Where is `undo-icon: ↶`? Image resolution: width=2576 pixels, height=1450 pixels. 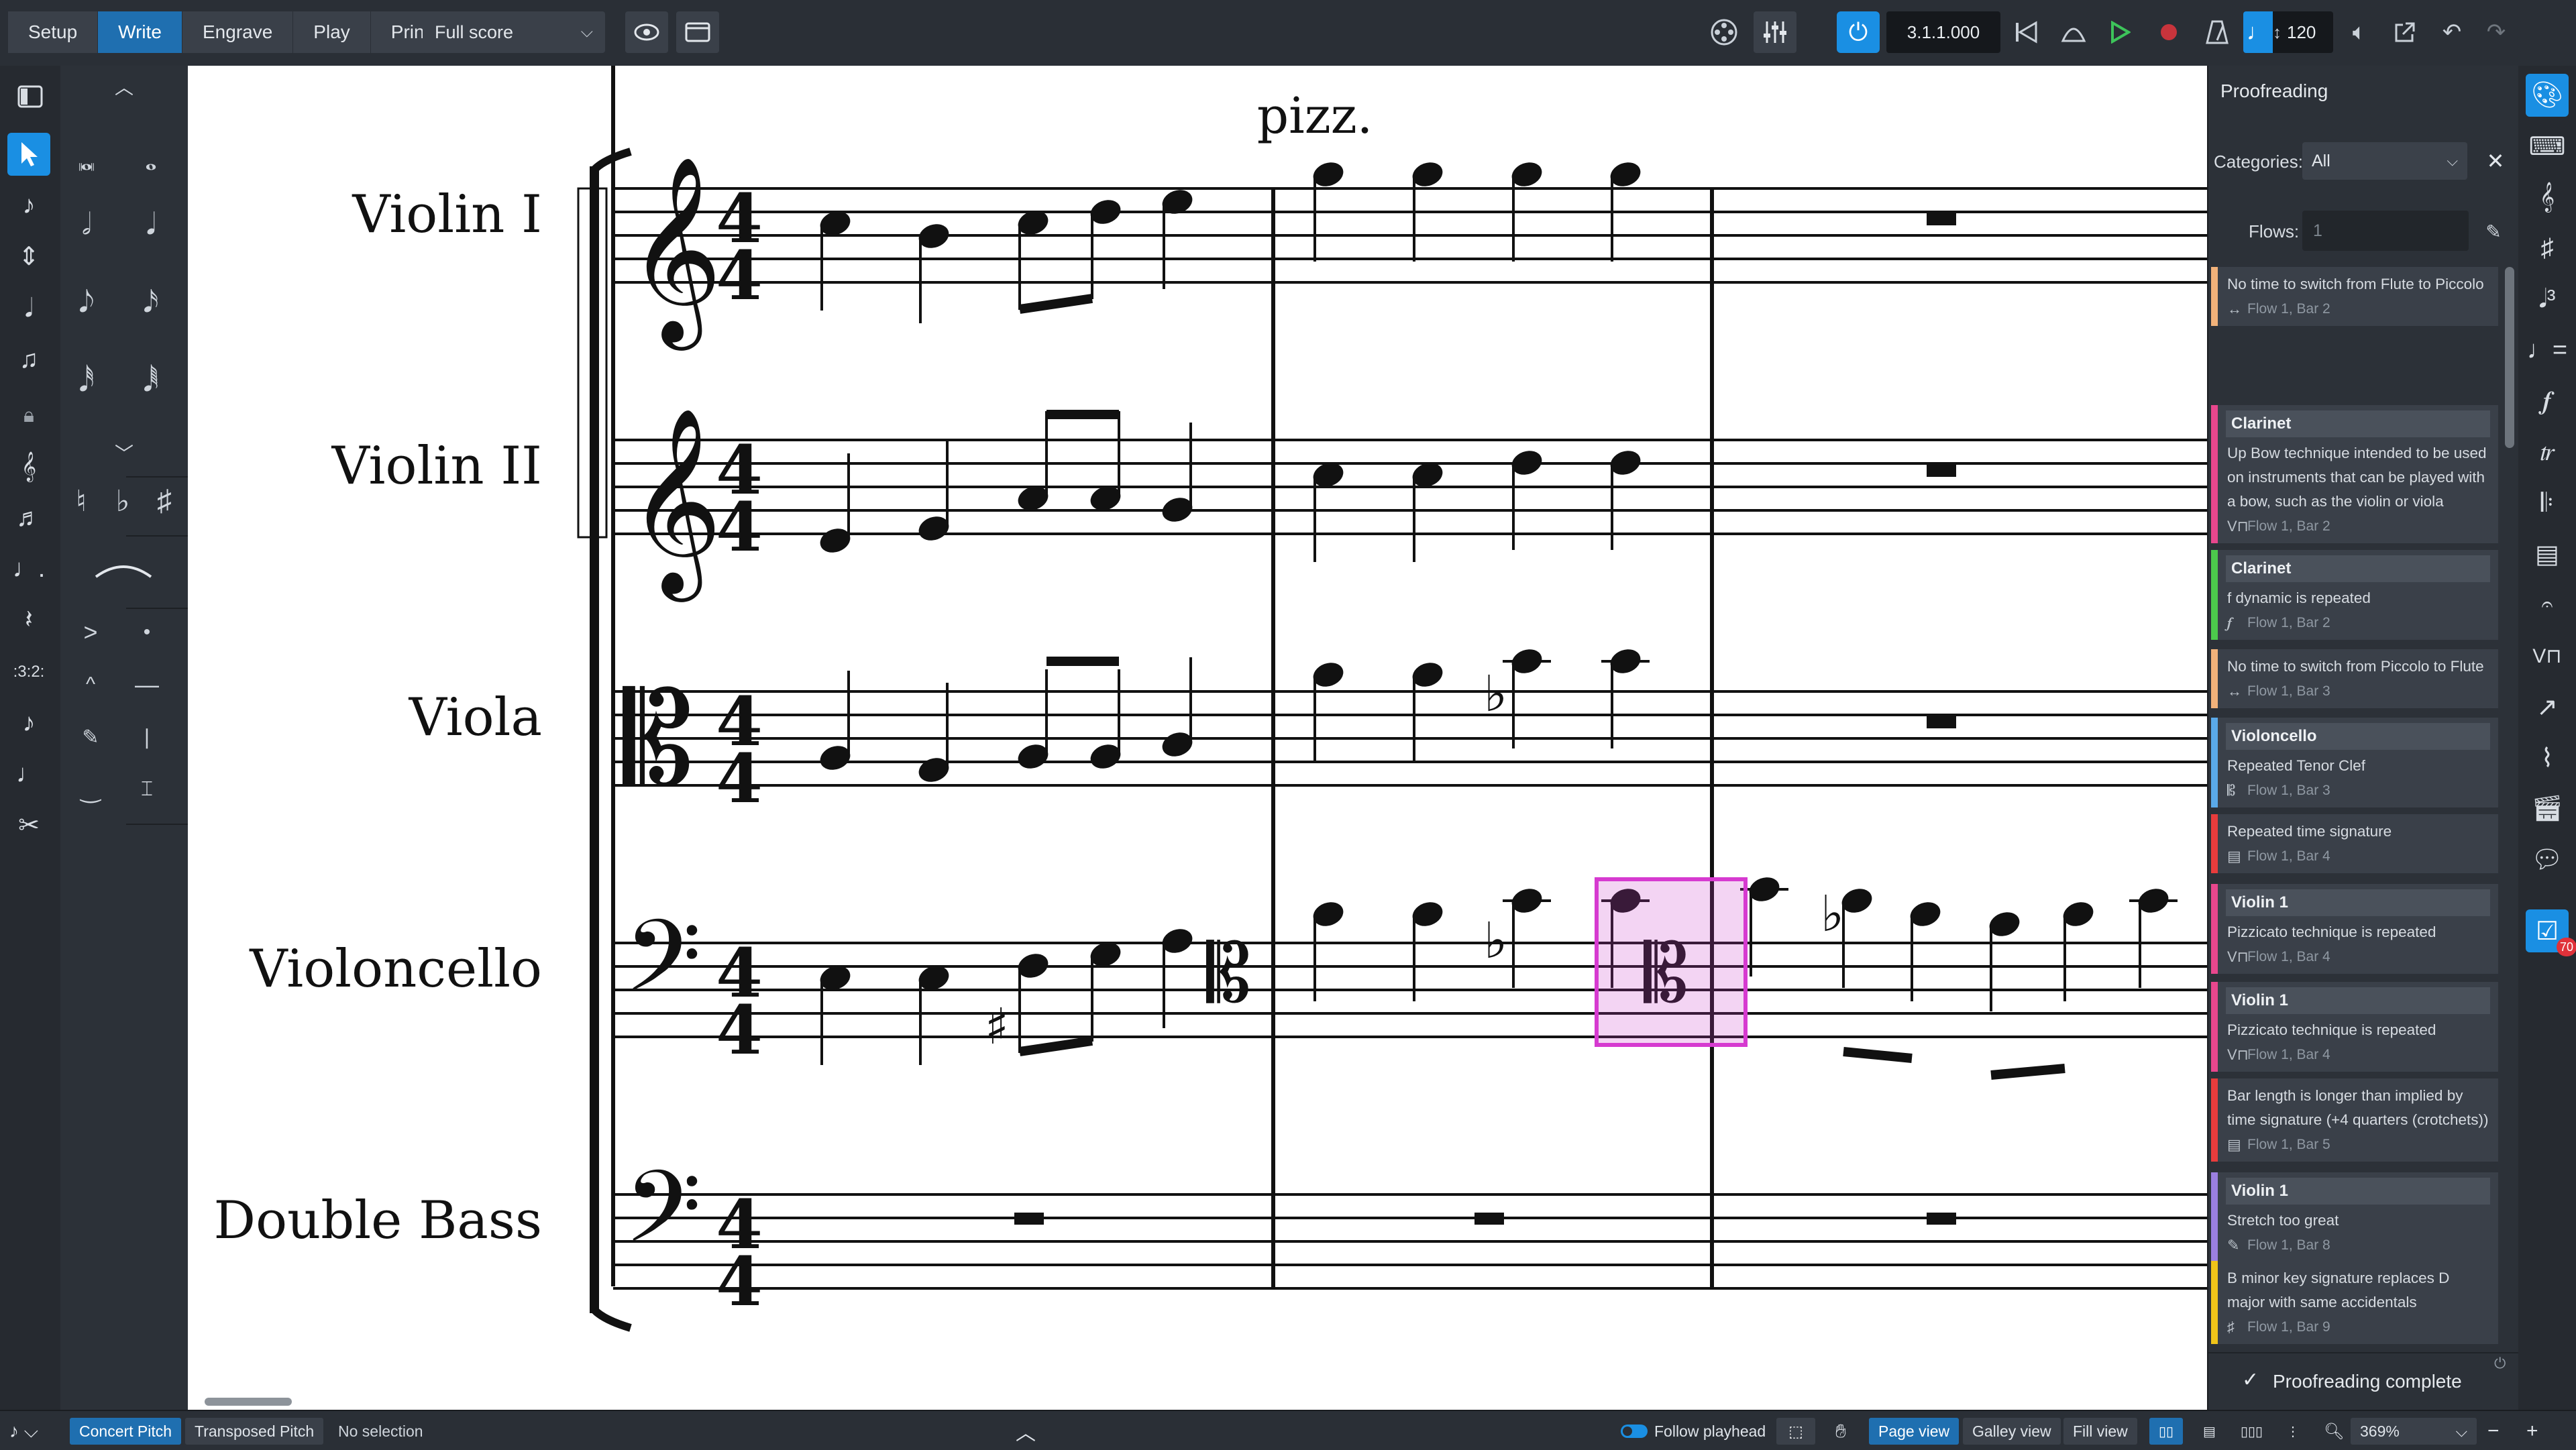
undo-icon: ↶ is located at coordinates (2452, 32).